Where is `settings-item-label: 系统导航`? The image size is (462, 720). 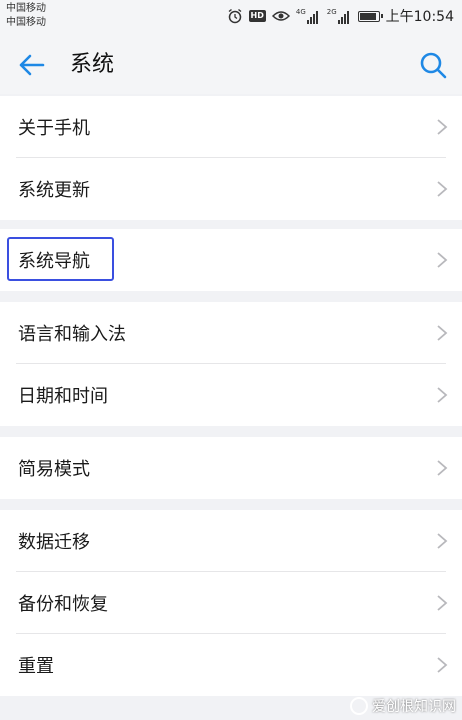
settings-item-label: 系统导航 is located at coordinates (54, 261).